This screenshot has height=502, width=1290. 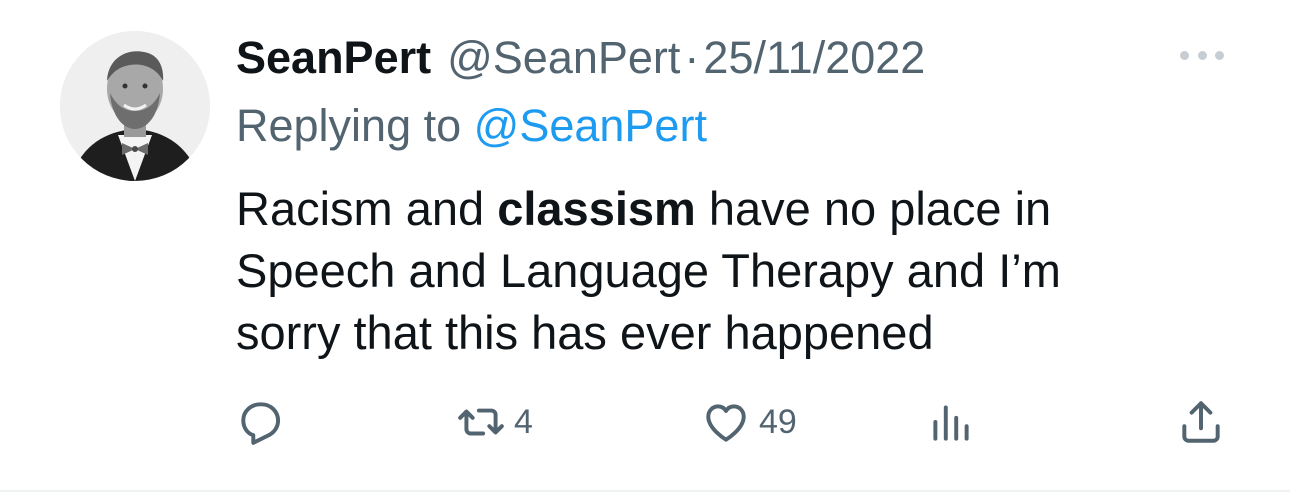 I want to click on replying-to-handle-link: @SeanPert, so click(x=590, y=125).